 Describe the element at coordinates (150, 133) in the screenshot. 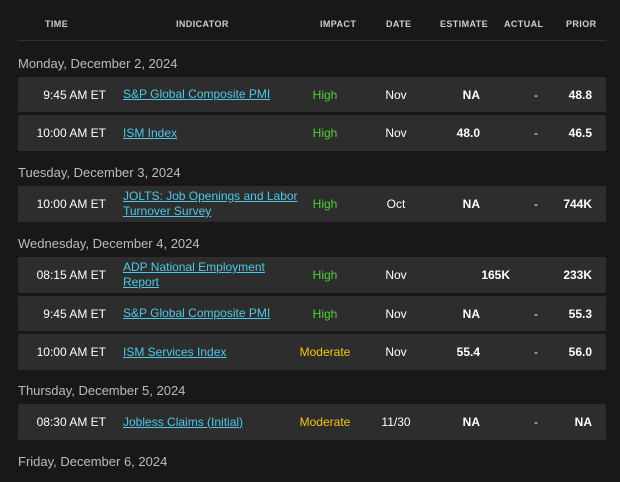

I see `indicator-link: ISM Index` at that location.